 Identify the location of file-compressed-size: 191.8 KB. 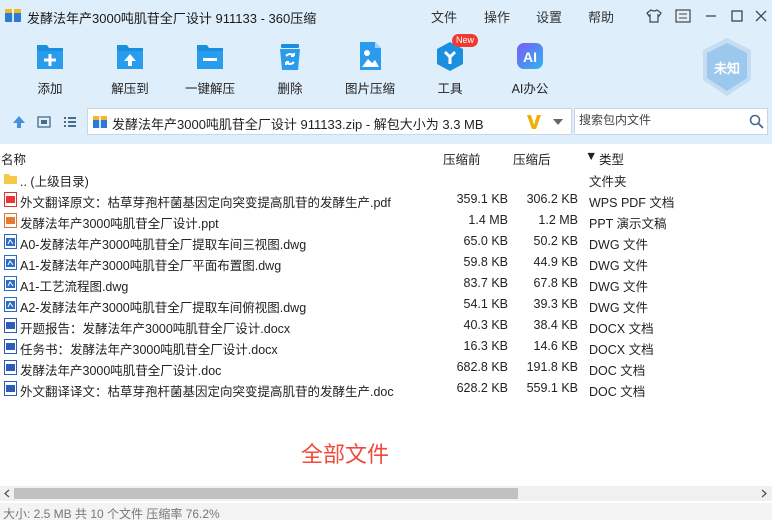
(552, 367).